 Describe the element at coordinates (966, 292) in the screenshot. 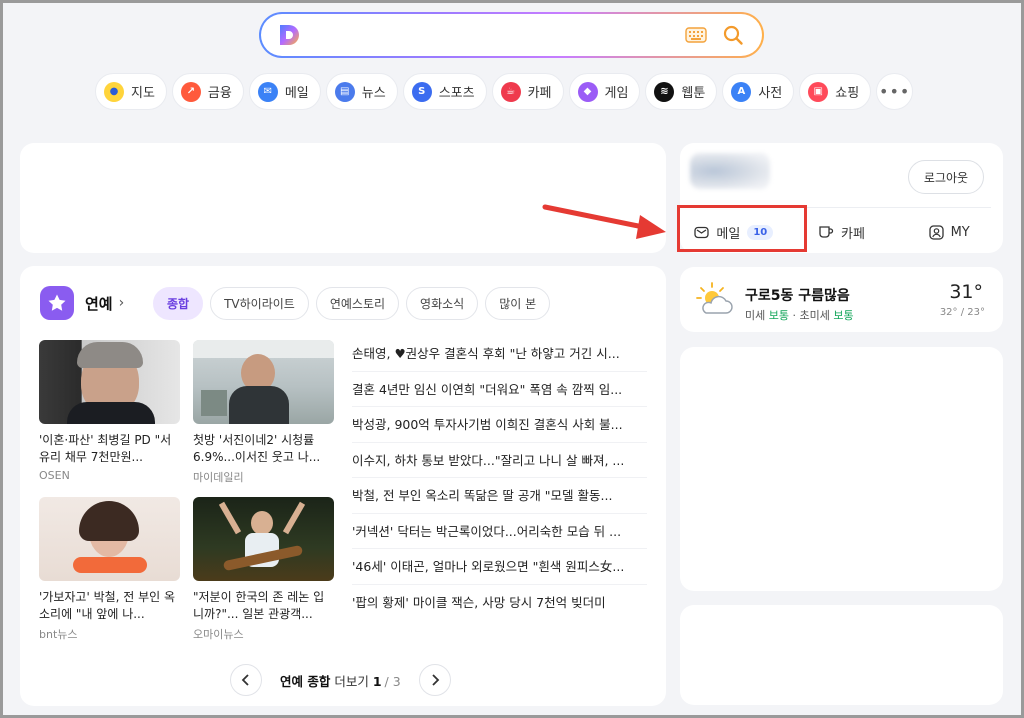

I see `current-temperature: 31°` at that location.